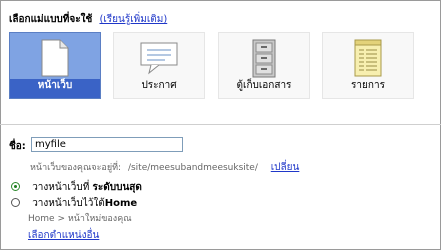 The width and height of the screenshot is (441, 250). What do you see at coordinates (76, 168) in the screenshot?
I see `url-prefix: หน้าเว็บของคุณจะอยู่ที่:` at bounding box center [76, 168].